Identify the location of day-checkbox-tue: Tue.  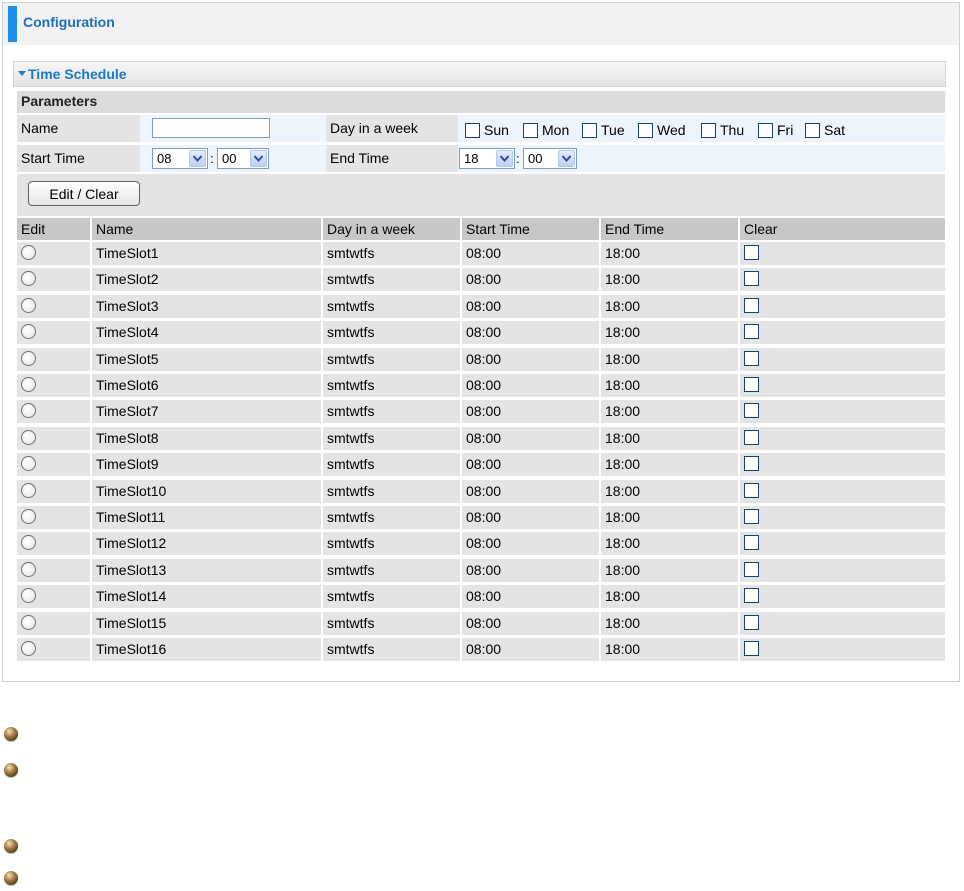
(603, 131).